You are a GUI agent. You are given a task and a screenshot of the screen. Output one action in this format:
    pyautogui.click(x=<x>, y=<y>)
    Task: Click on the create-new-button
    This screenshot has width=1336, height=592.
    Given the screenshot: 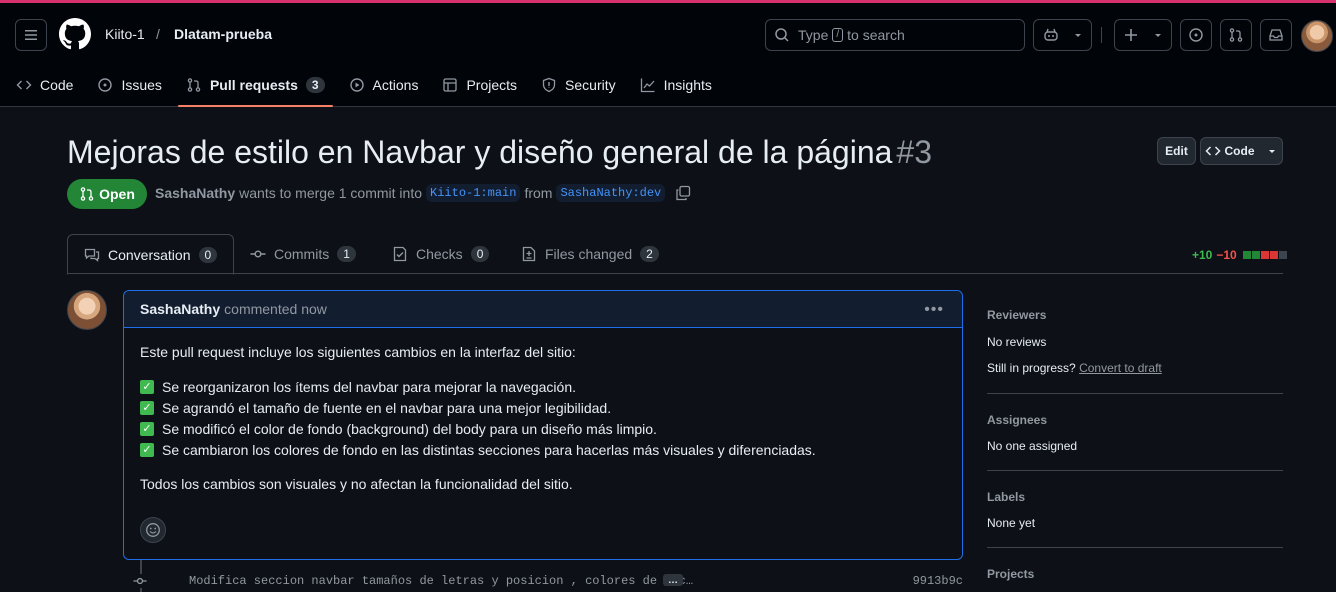 What is the action you would take?
    pyautogui.click(x=1143, y=35)
    